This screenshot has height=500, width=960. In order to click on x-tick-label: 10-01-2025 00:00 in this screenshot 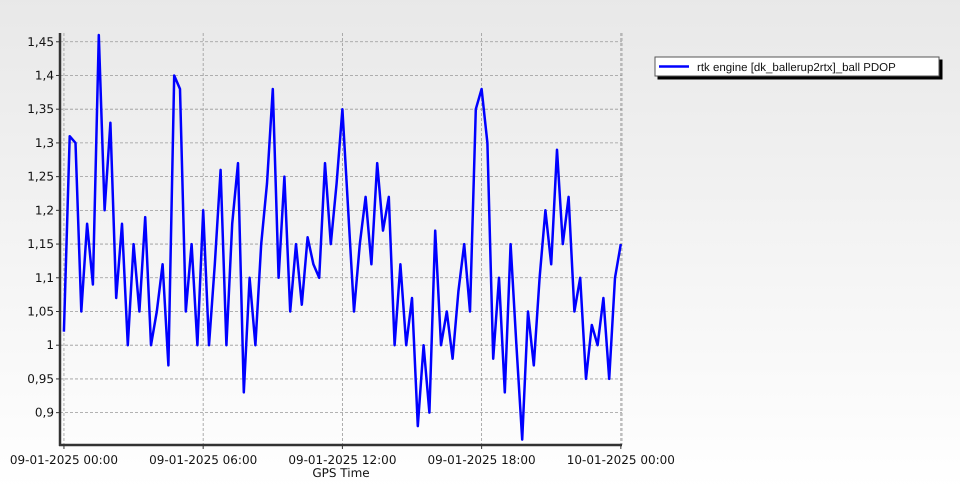, I will do `click(620, 460)`.